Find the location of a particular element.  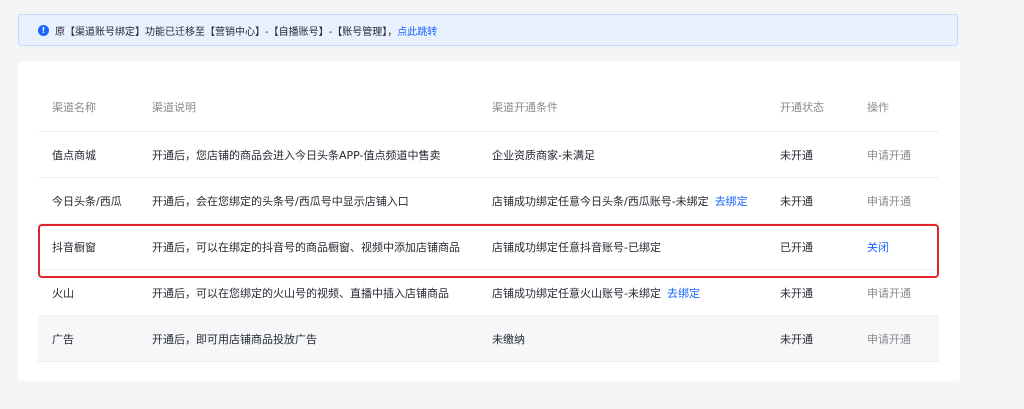

condition-text: 未缴纳 is located at coordinates (508, 339).